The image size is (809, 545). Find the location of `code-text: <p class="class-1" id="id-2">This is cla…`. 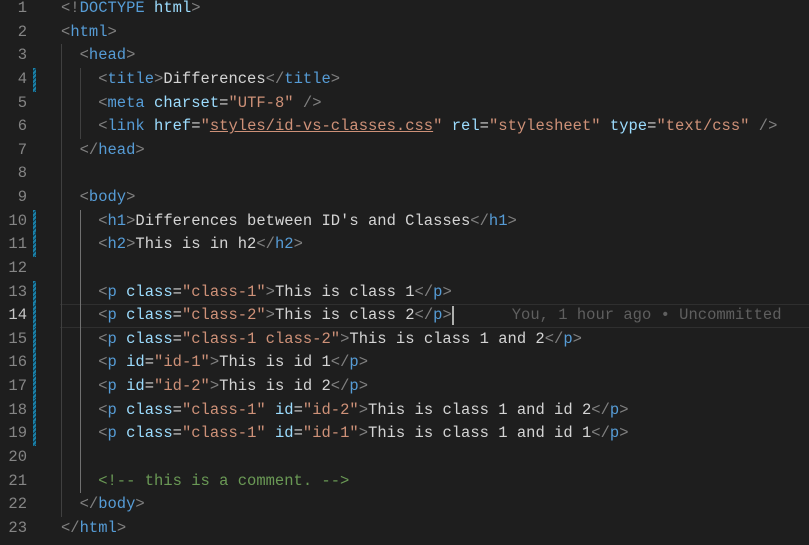

code-text: <p class="class-1" id="id-2">This is cla… is located at coordinates (363, 411).